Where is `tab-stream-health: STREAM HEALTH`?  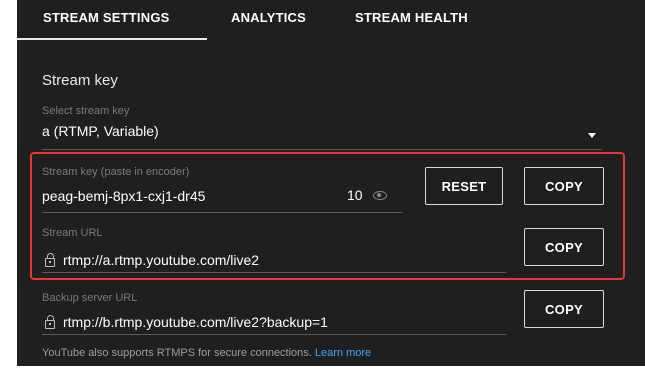 tab-stream-health: STREAM HEALTH is located at coordinates (411, 17).